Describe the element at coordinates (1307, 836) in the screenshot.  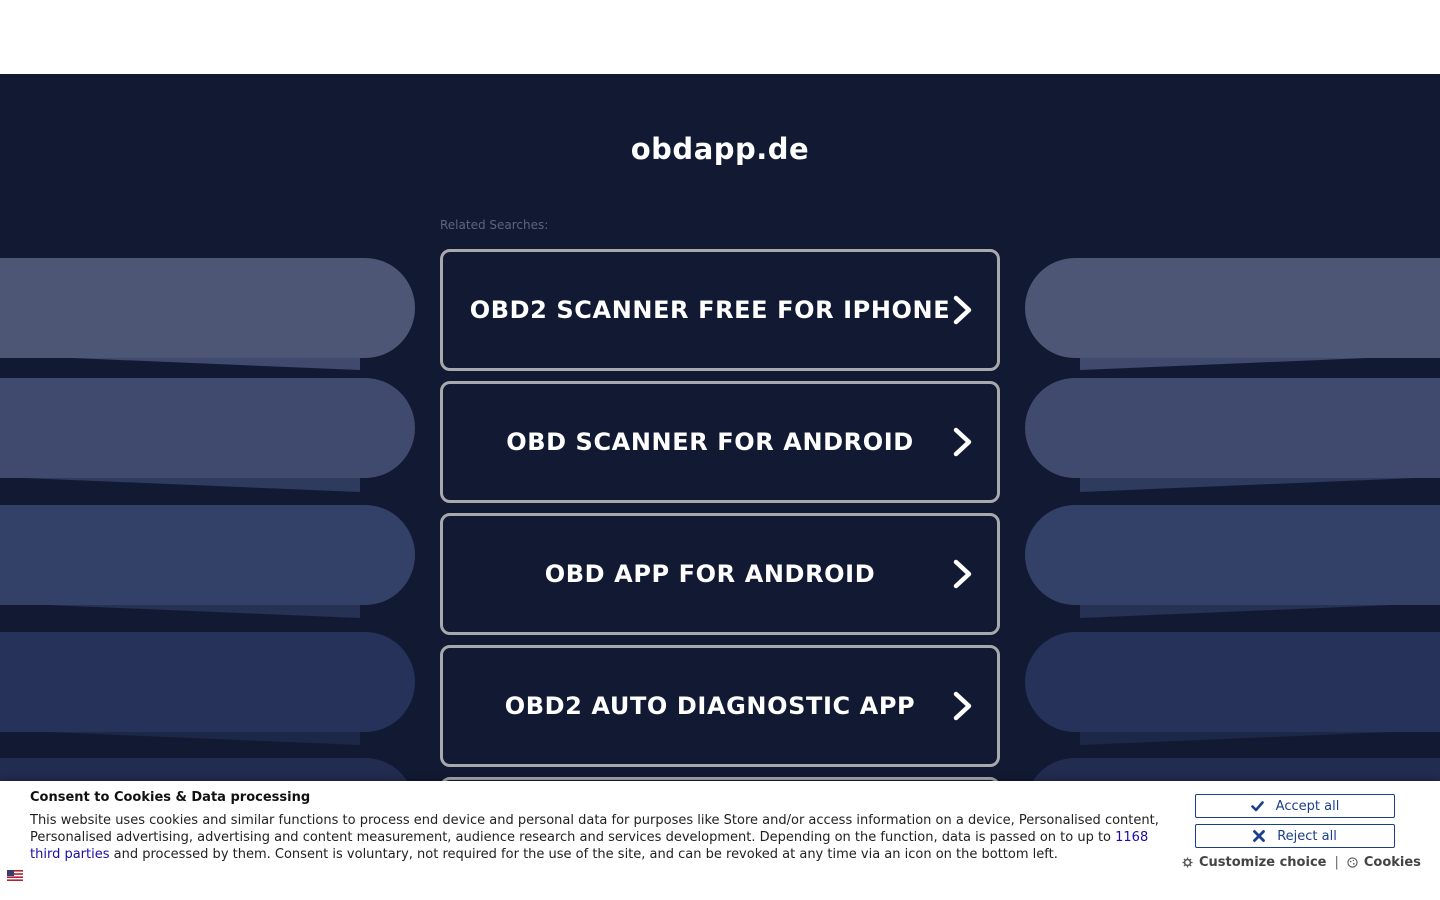
I see `reject-all-label: Reject all` at that location.